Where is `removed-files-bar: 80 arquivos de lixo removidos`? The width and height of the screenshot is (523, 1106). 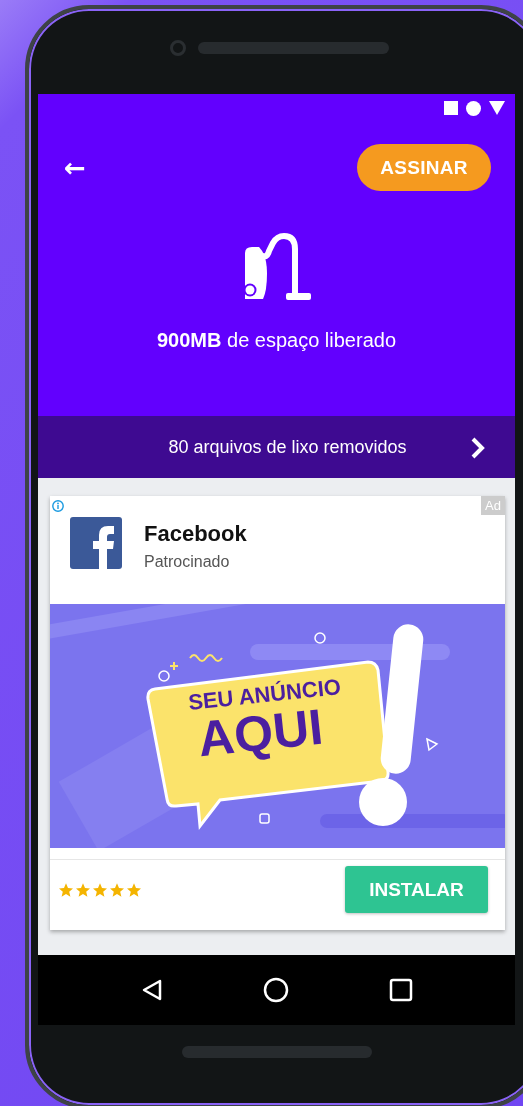 removed-files-bar: 80 arquivos de lixo removidos is located at coordinates (276, 447).